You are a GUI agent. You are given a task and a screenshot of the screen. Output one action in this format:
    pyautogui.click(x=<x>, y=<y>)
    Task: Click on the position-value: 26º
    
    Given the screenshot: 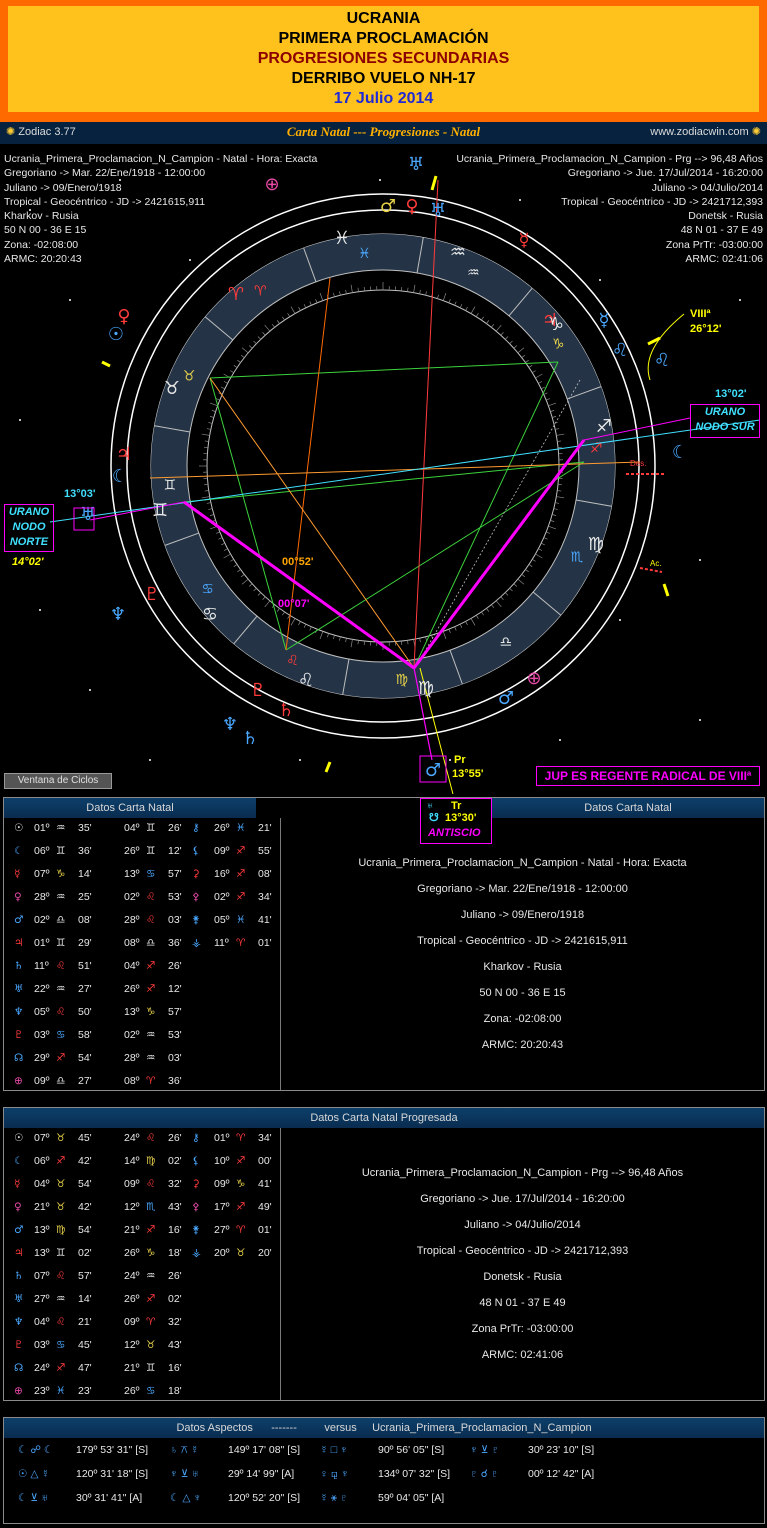 What is the action you would take?
    pyautogui.click(x=132, y=851)
    